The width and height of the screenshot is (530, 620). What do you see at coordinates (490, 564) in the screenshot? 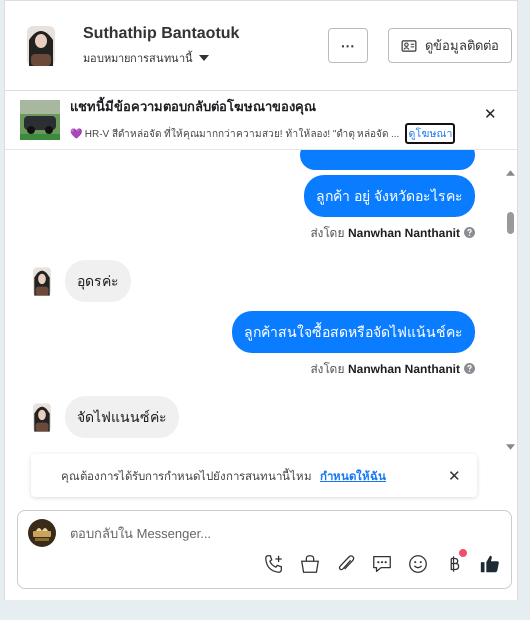
I see `thumbs-up-icon` at bounding box center [490, 564].